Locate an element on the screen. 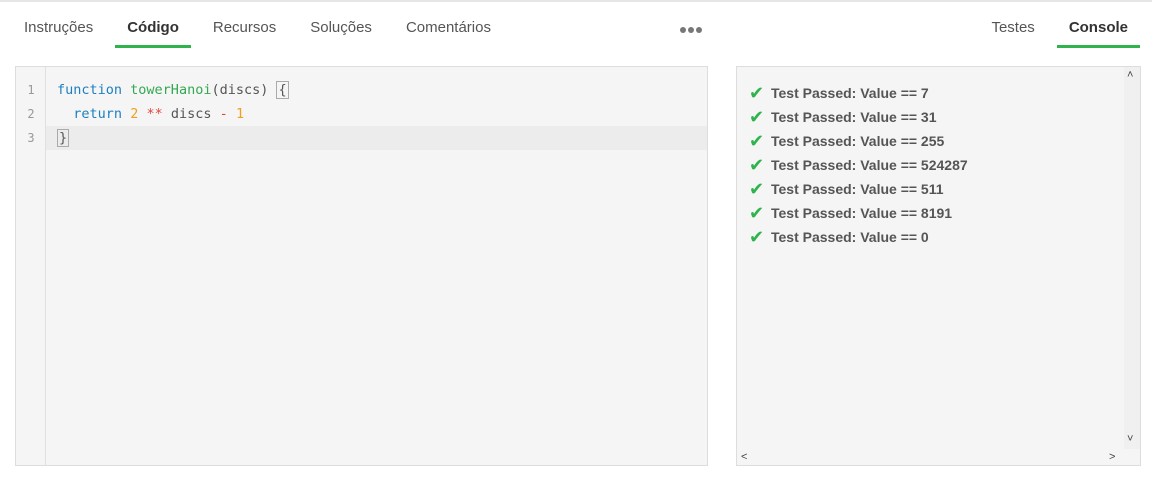  keyword: return is located at coordinates (98, 114).